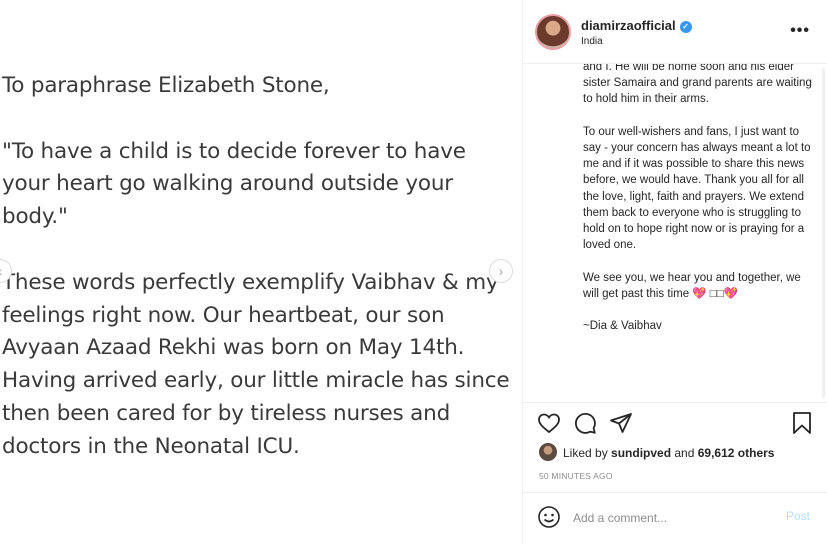 This screenshot has width=827, height=544. Describe the element at coordinates (549, 517) in the screenshot. I see `emoji-icon` at that location.